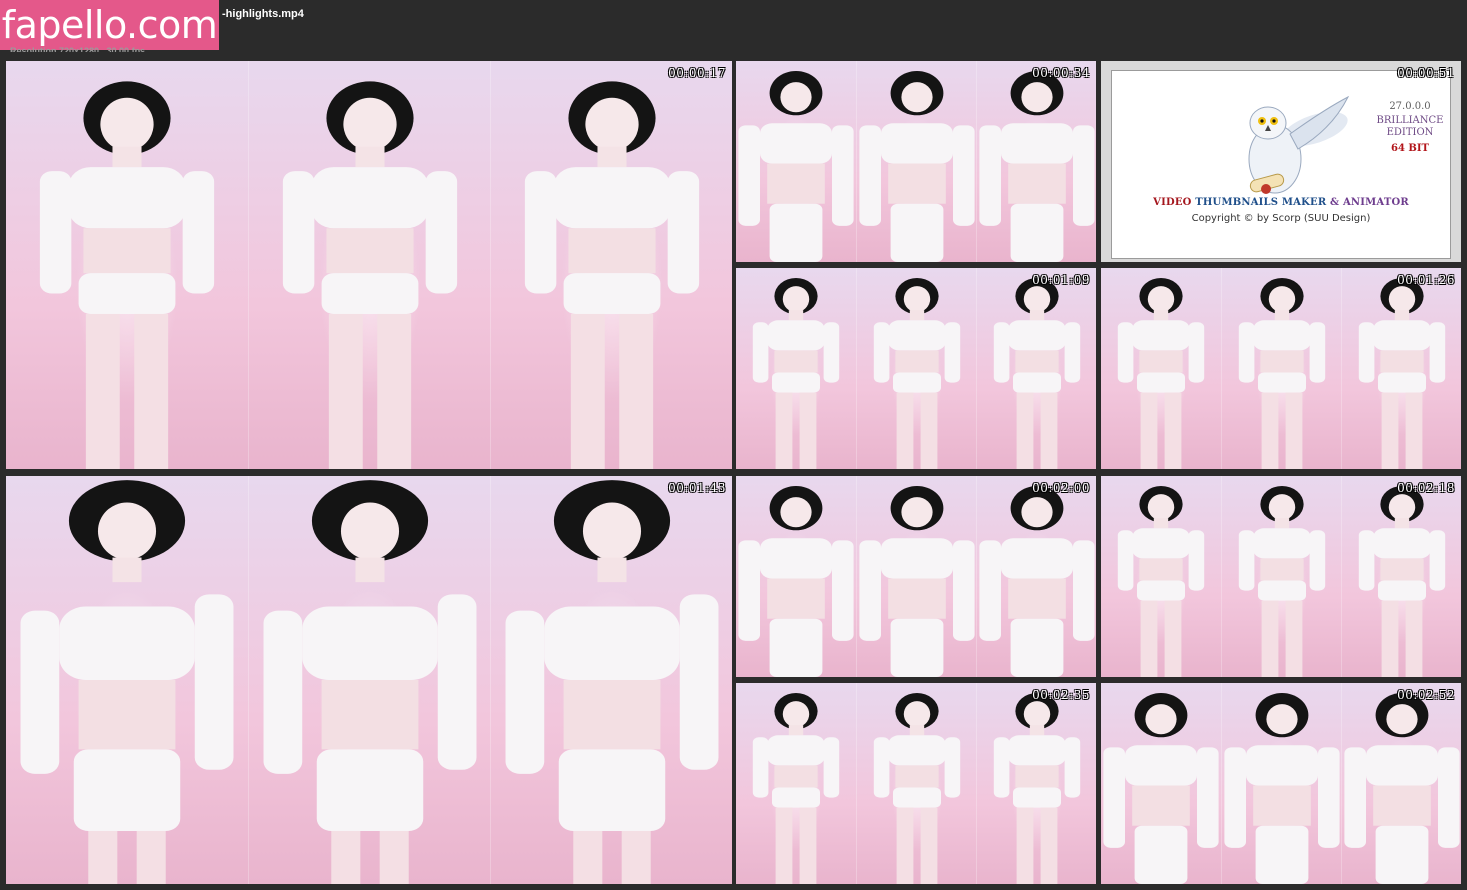 The width and height of the screenshot is (1467, 890). What do you see at coordinates (1426, 695) in the screenshot?
I see `timestamp-label: 00:02:52` at bounding box center [1426, 695].